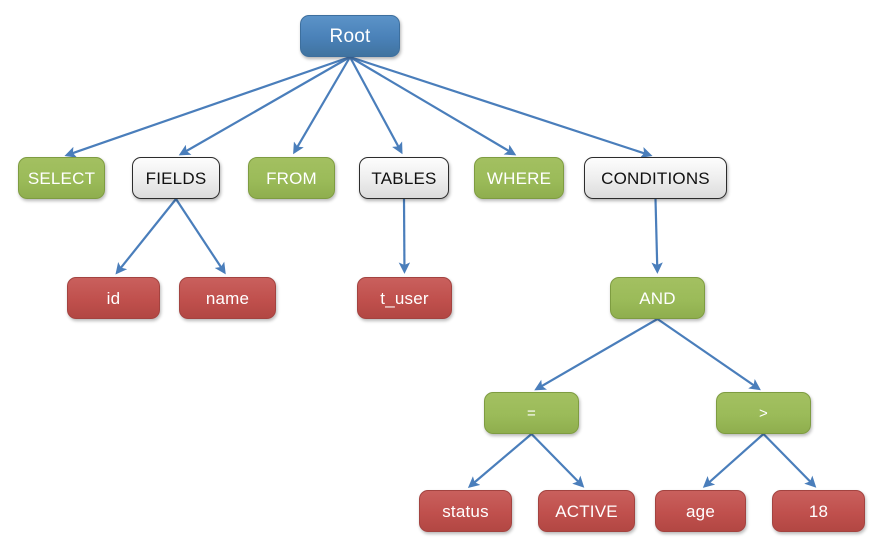 Image resolution: width=892 pixels, height=551 pixels. I want to click on node-select: SELECT, so click(61, 178).